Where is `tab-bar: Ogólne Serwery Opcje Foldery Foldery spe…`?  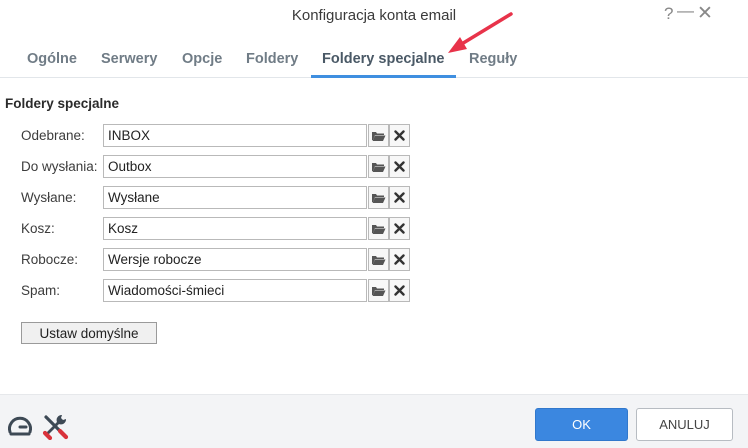
tab-bar: Ogólne Serwery Opcje Foldery Foldery spe… is located at coordinates (374, 60).